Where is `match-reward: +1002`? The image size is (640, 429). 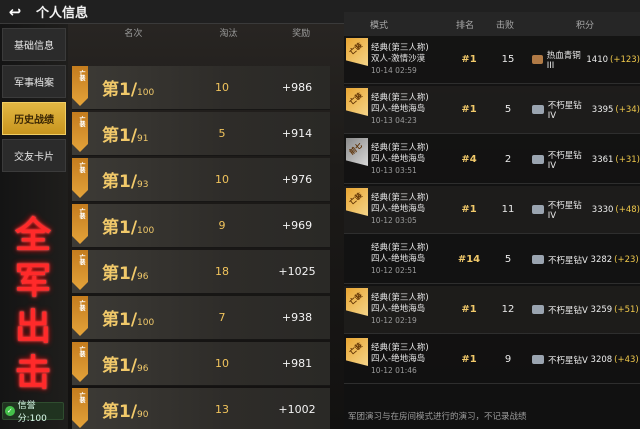
match-reward: +1002 is located at coordinates (297, 409).